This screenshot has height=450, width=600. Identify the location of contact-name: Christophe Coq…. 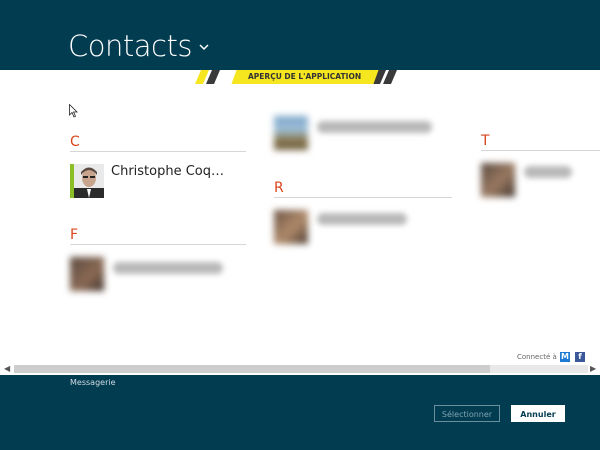
(168, 171).